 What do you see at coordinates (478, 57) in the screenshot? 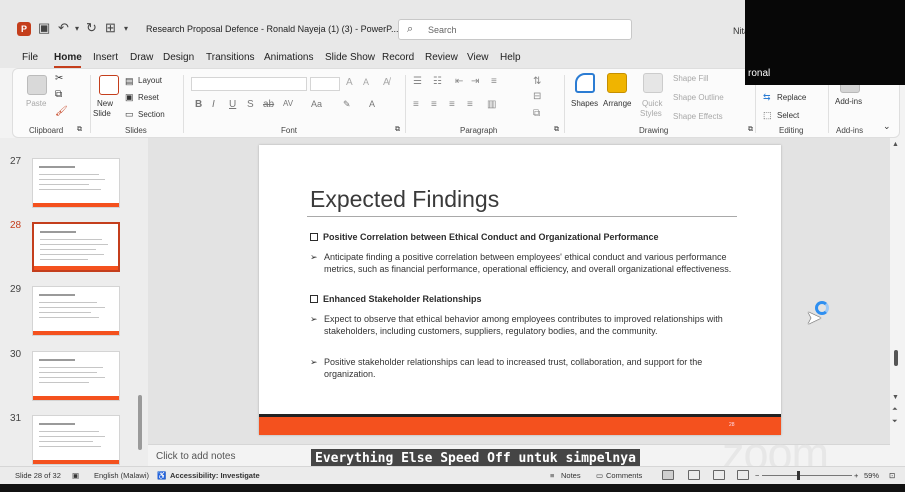
I see `tab-view: View` at bounding box center [478, 57].